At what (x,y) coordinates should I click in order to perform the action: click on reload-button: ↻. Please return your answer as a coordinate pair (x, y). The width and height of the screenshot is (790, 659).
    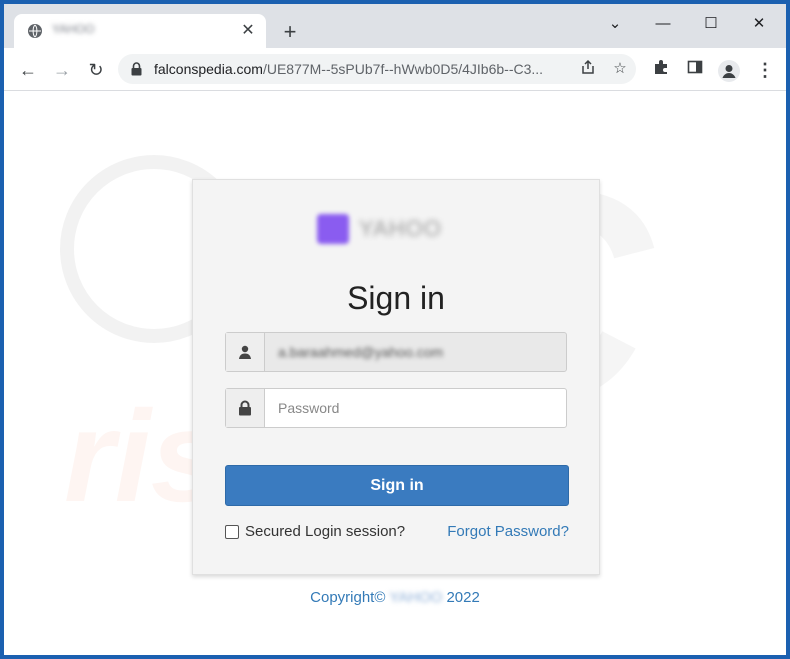
    Looking at the image, I should click on (96, 70).